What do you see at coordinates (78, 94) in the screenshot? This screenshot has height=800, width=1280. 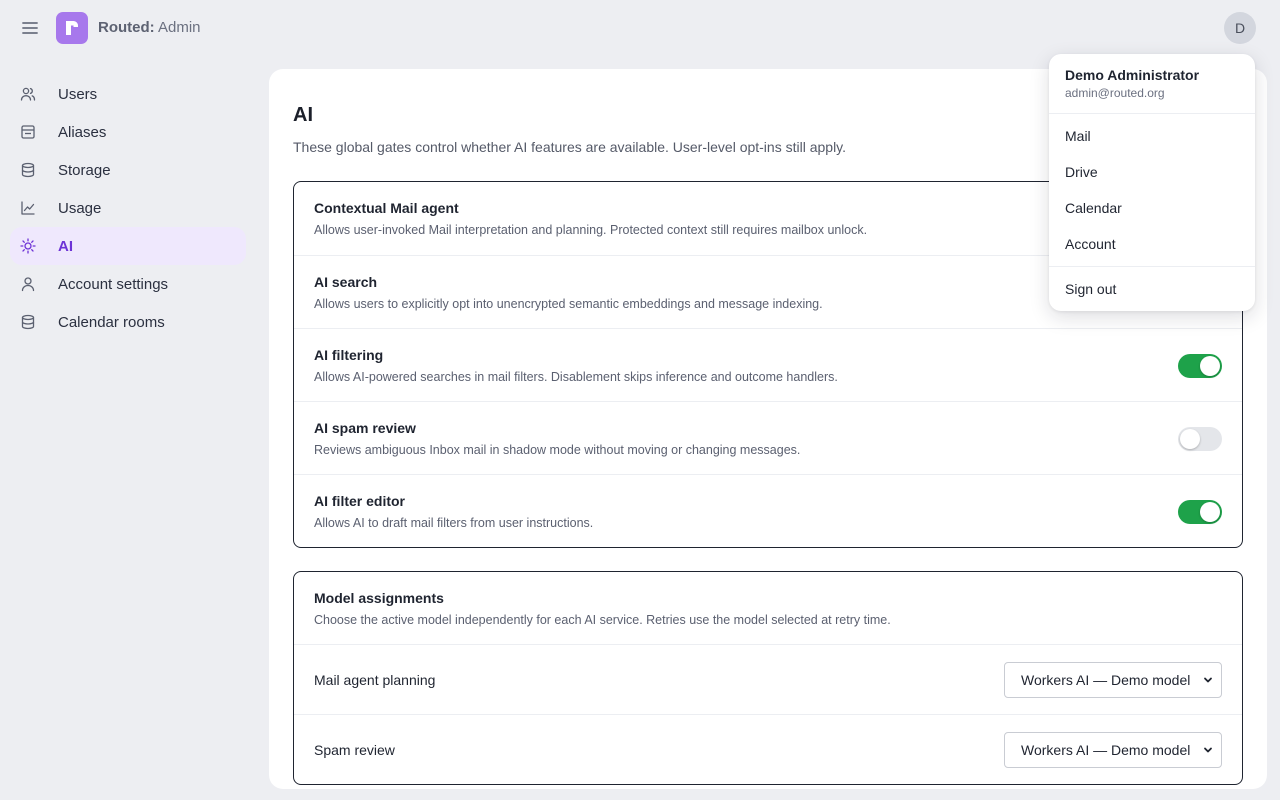 I see `sidebar-item-label: Users` at bounding box center [78, 94].